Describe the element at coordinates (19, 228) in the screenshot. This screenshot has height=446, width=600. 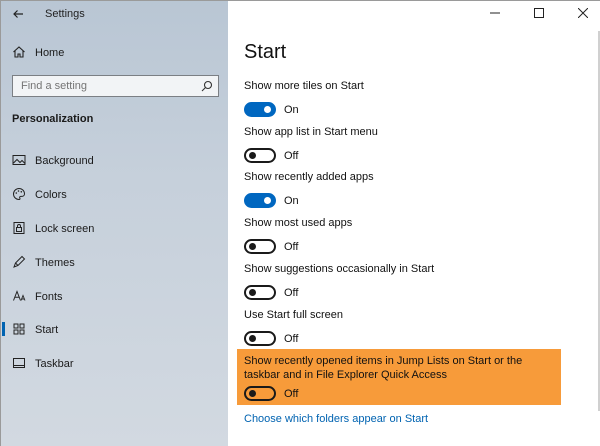
I see `lock-screen-icon` at that location.